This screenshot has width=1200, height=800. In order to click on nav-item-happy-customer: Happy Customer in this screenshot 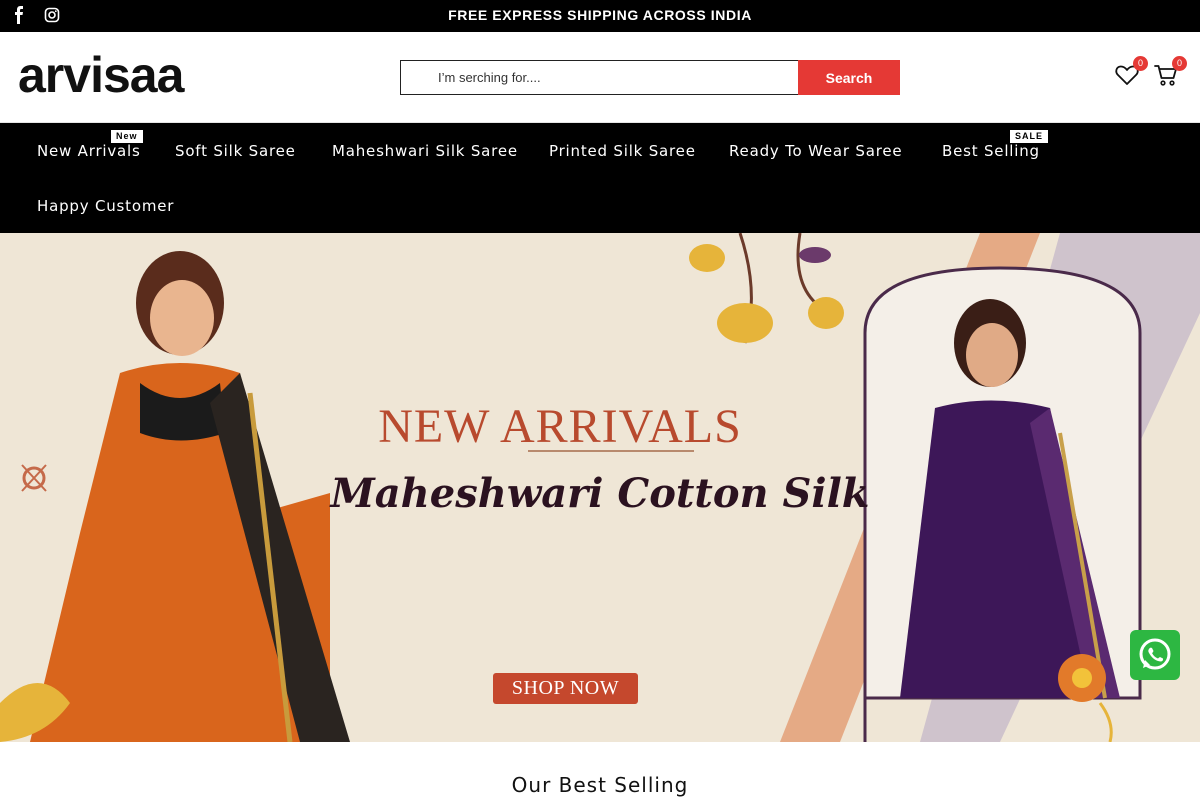, I will do `click(105, 206)`.